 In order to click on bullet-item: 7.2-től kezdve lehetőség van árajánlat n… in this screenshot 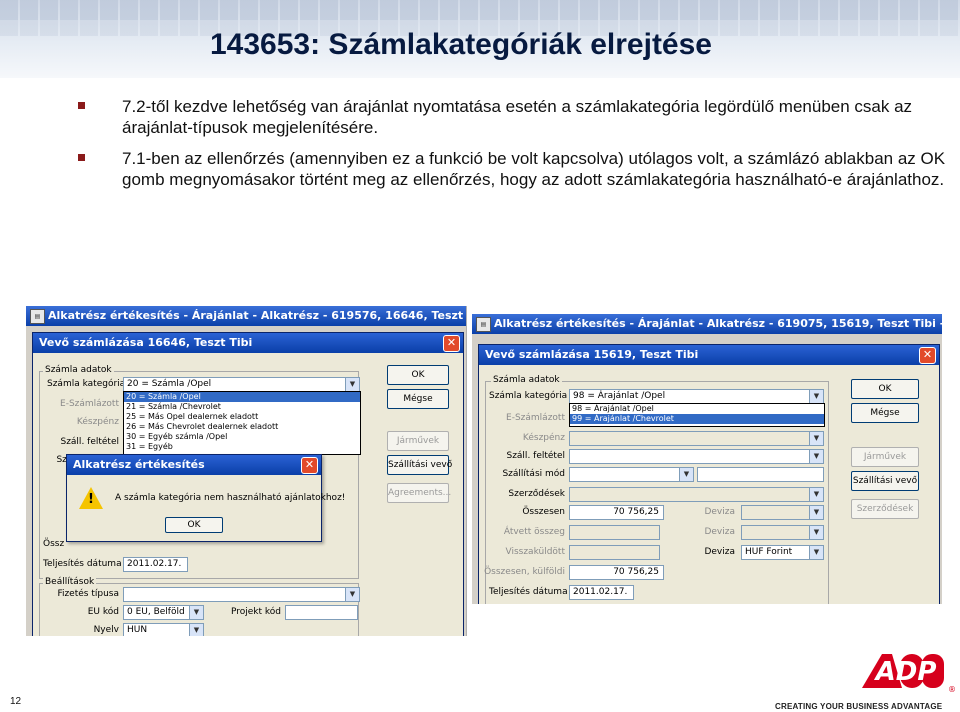, I will do `click(513, 117)`.